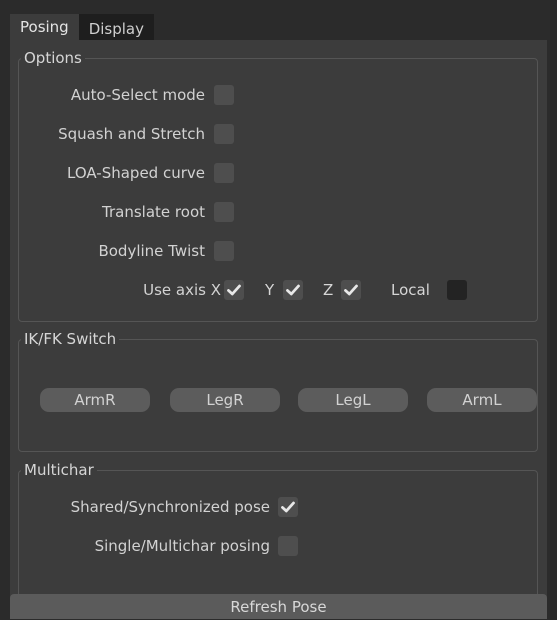 The image size is (557, 620). Describe the element at coordinates (153, 212) in the screenshot. I see `translate-root-label: Translate root` at that location.